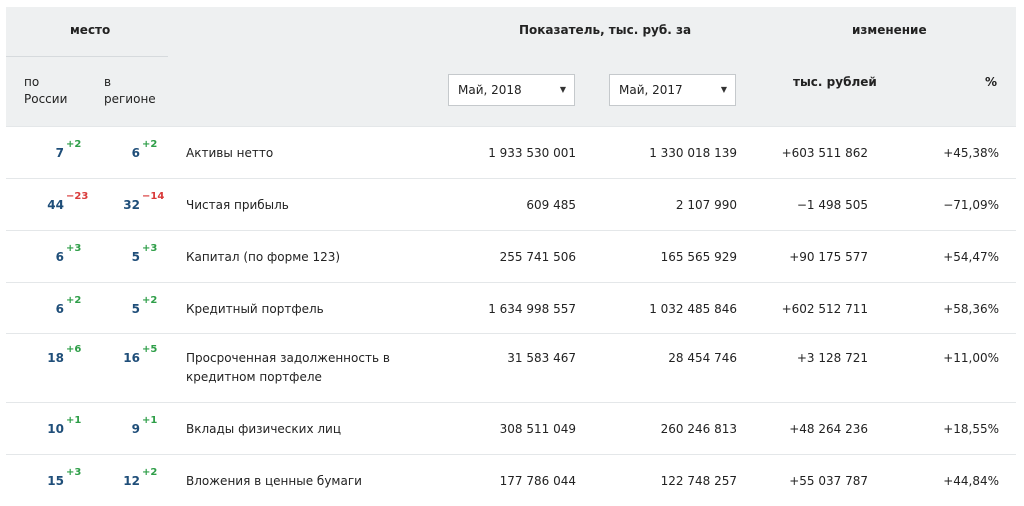 The width and height of the screenshot is (1024, 506). Describe the element at coordinates (230, 153) in the screenshot. I see `indicator-name: Активы нетто` at that location.